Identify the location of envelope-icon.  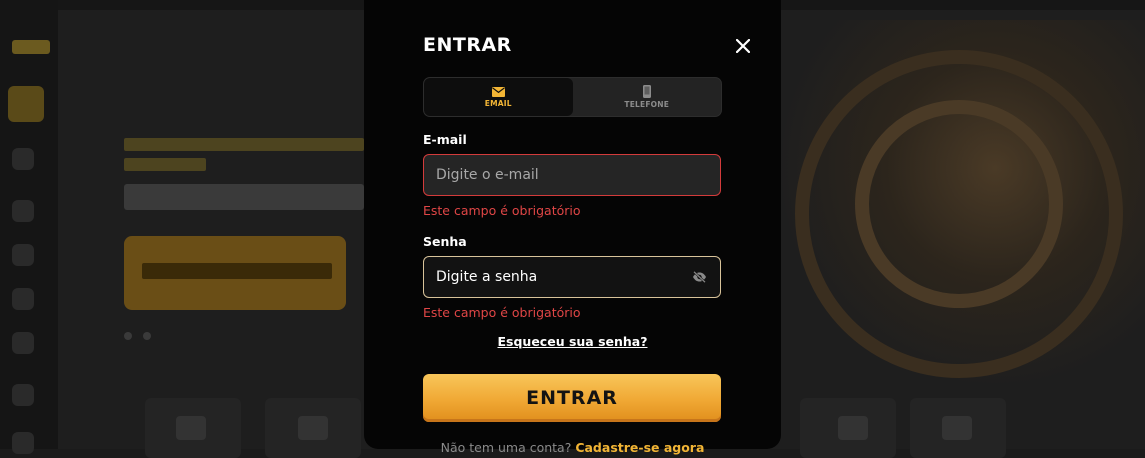
(498, 91).